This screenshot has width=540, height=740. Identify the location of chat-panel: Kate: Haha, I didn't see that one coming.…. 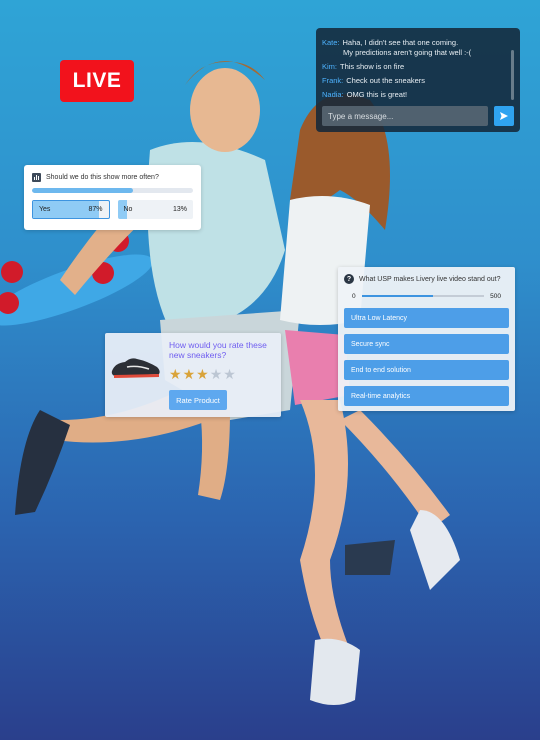
(418, 80).